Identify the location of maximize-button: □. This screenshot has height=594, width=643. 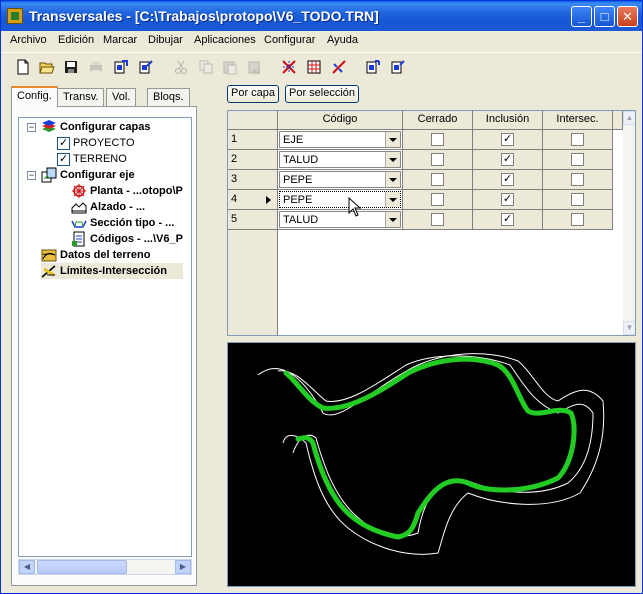
(604, 16).